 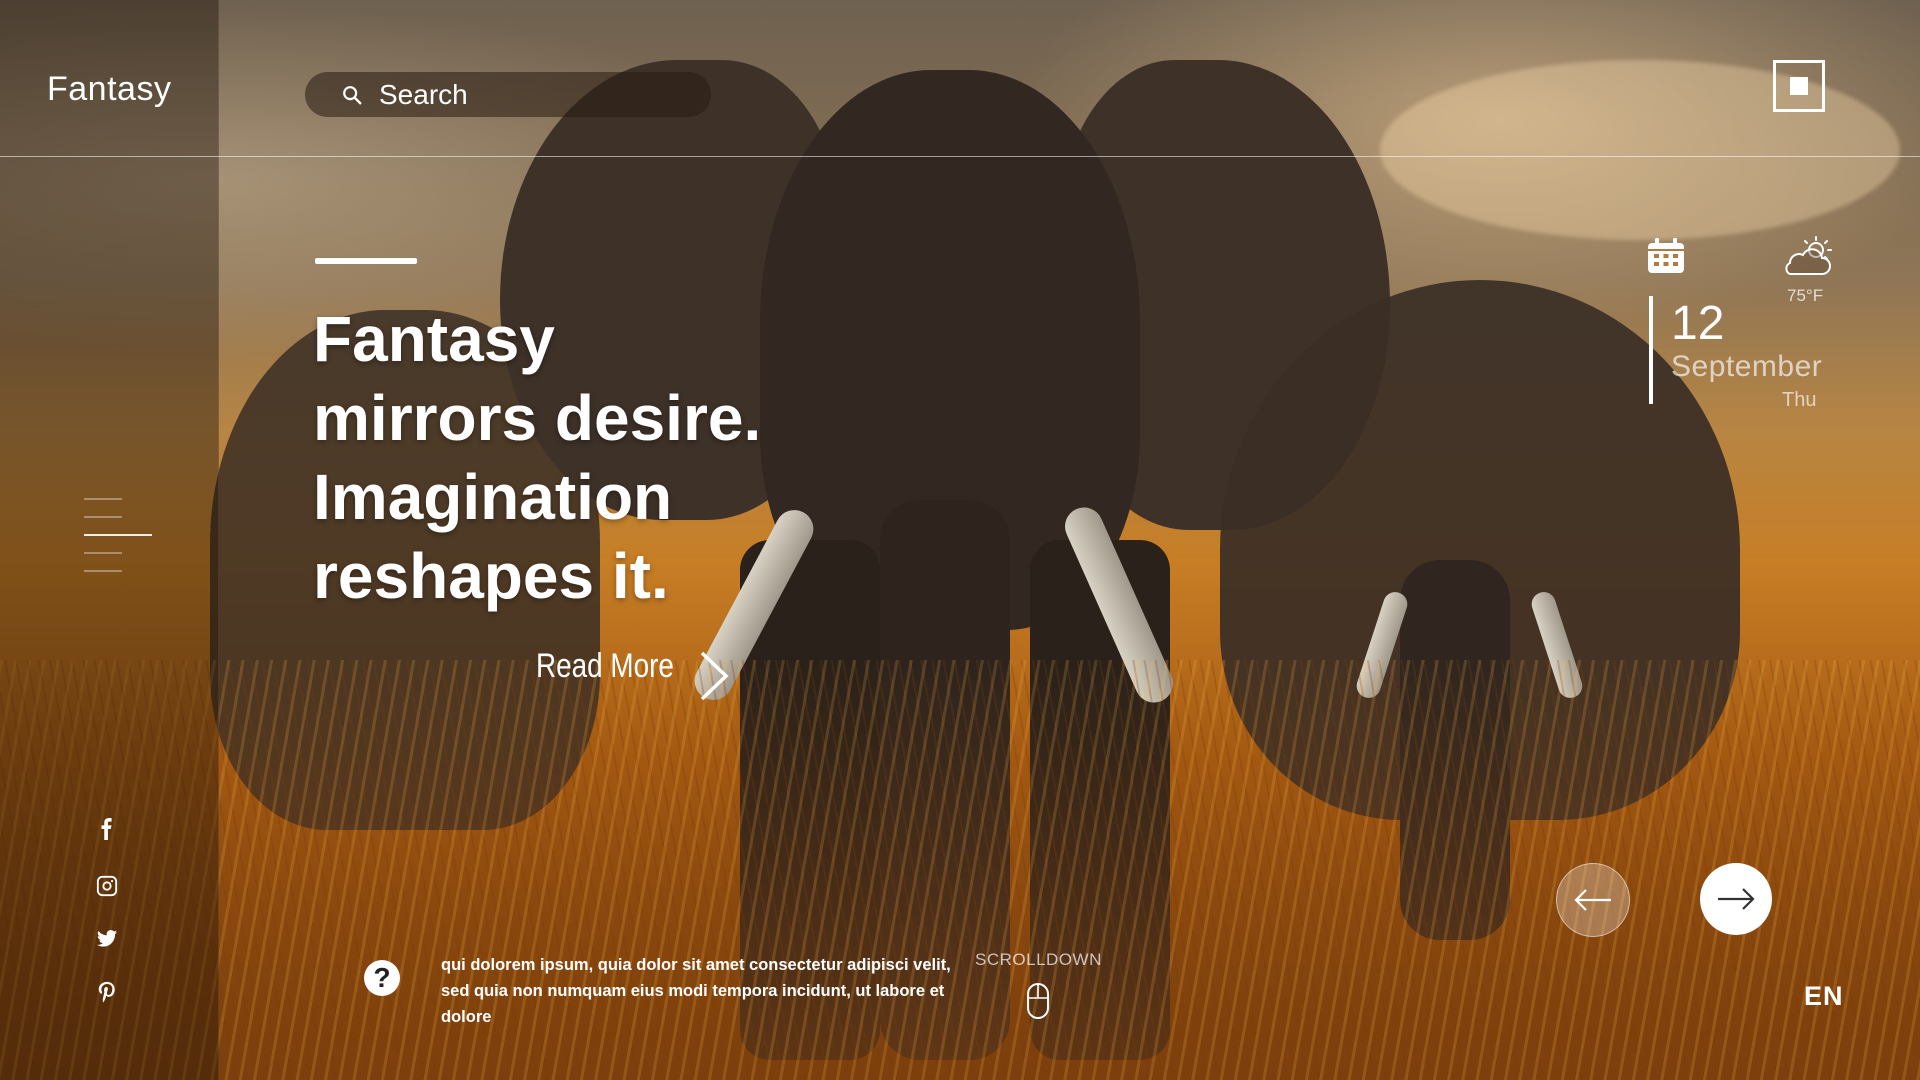 I want to click on headline-line: Fantasy, so click(x=434, y=339).